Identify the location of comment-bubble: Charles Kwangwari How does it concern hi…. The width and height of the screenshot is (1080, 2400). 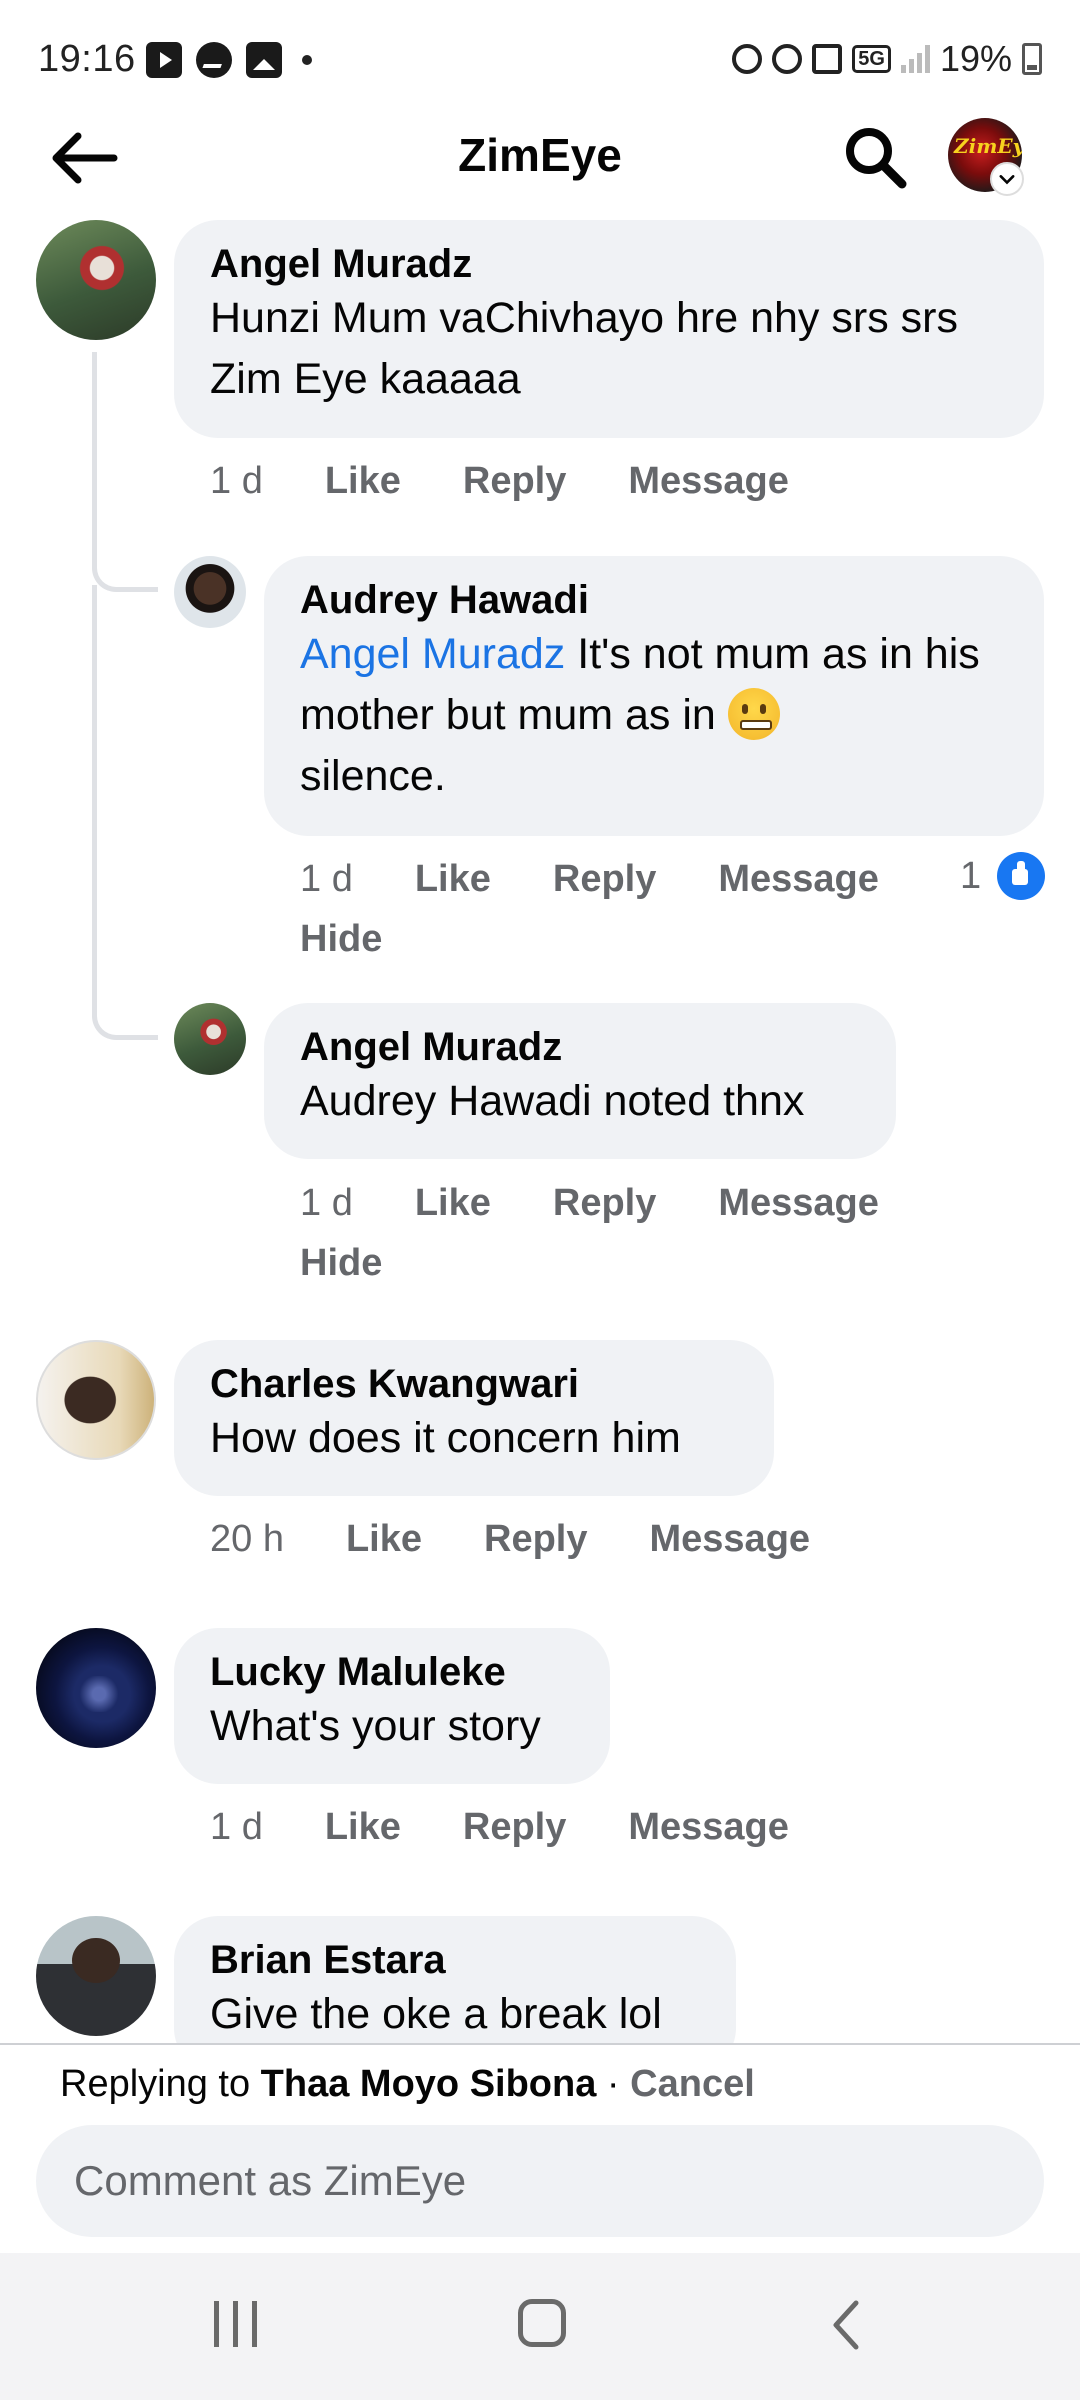
(474, 1418).